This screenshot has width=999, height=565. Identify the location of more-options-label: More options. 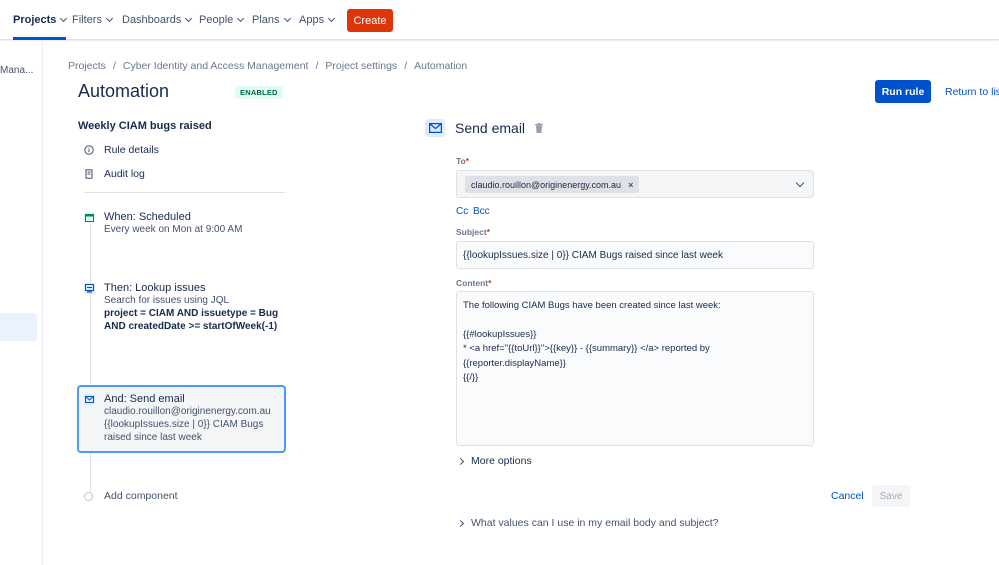
(501, 461).